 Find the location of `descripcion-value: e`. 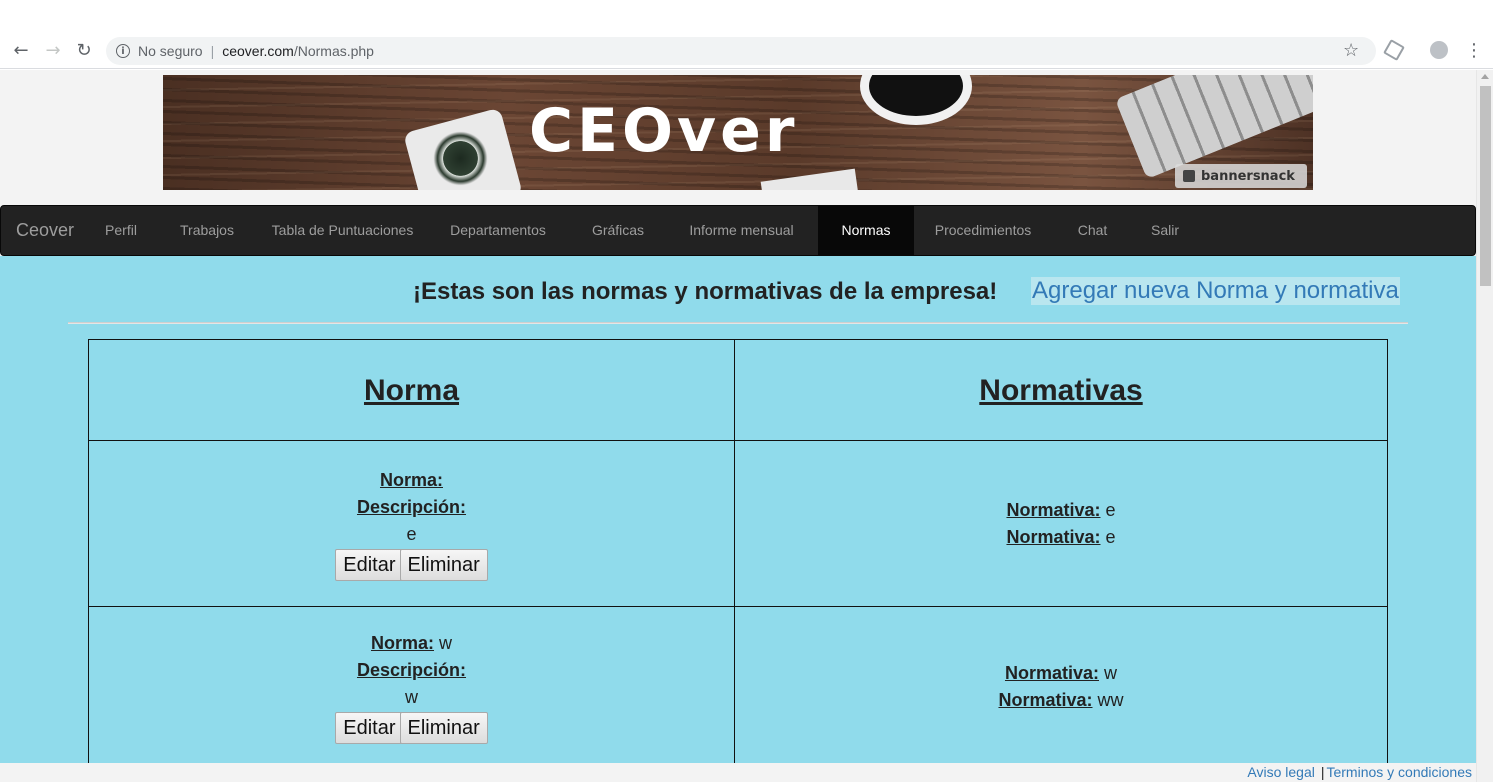

descripcion-value: e is located at coordinates (411, 533).